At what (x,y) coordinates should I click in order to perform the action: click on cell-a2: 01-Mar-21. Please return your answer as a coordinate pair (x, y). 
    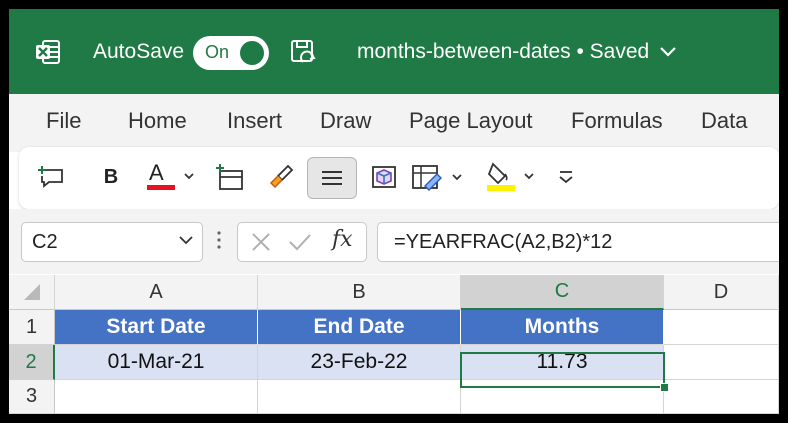
    Looking at the image, I should click on (156, 362).